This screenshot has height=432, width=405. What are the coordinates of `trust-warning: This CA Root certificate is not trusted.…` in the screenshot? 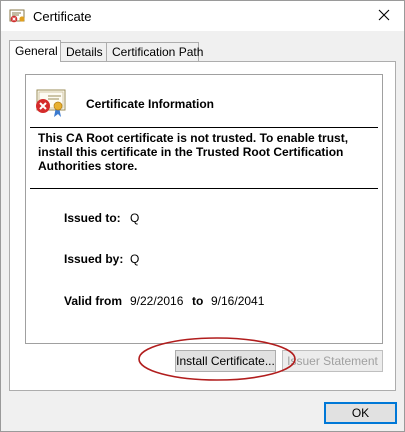 It's located at (193, 152).